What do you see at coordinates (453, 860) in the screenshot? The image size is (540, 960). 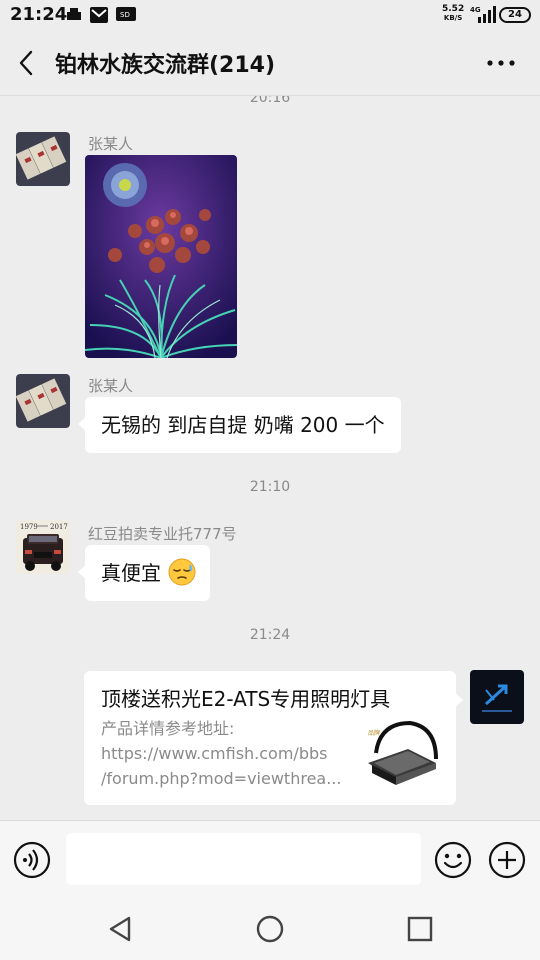 I see `emoji-icon` at bounding box center [453, 860].